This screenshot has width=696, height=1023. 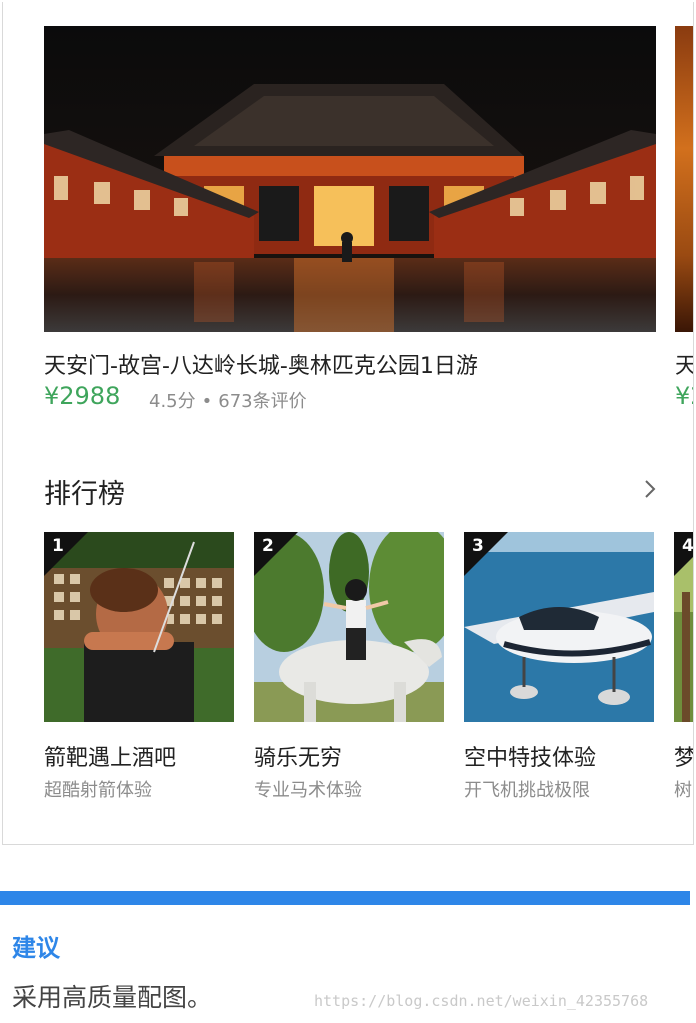 I want to click on next-tour-title: 天, so click(x=684, y=364).